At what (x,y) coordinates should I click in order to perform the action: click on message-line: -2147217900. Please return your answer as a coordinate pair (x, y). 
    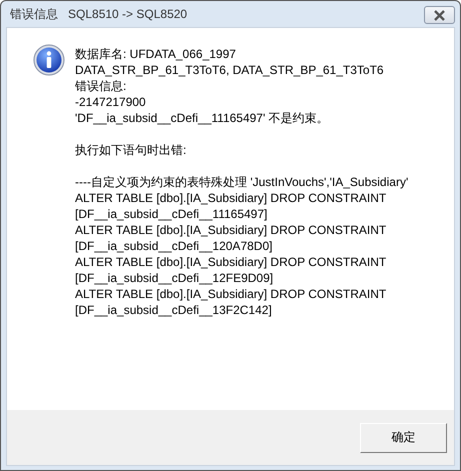
    Looking at the image, I should click on (111, 102).